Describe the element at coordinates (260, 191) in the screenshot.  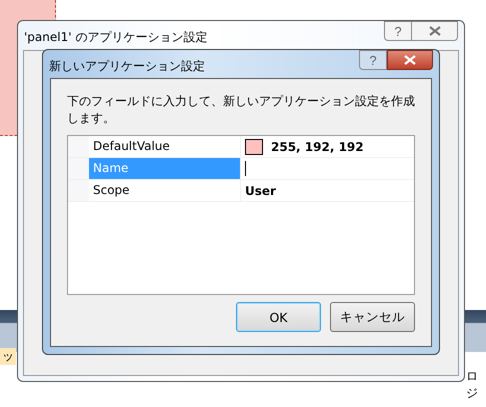
I see `property-value: User` at that location.